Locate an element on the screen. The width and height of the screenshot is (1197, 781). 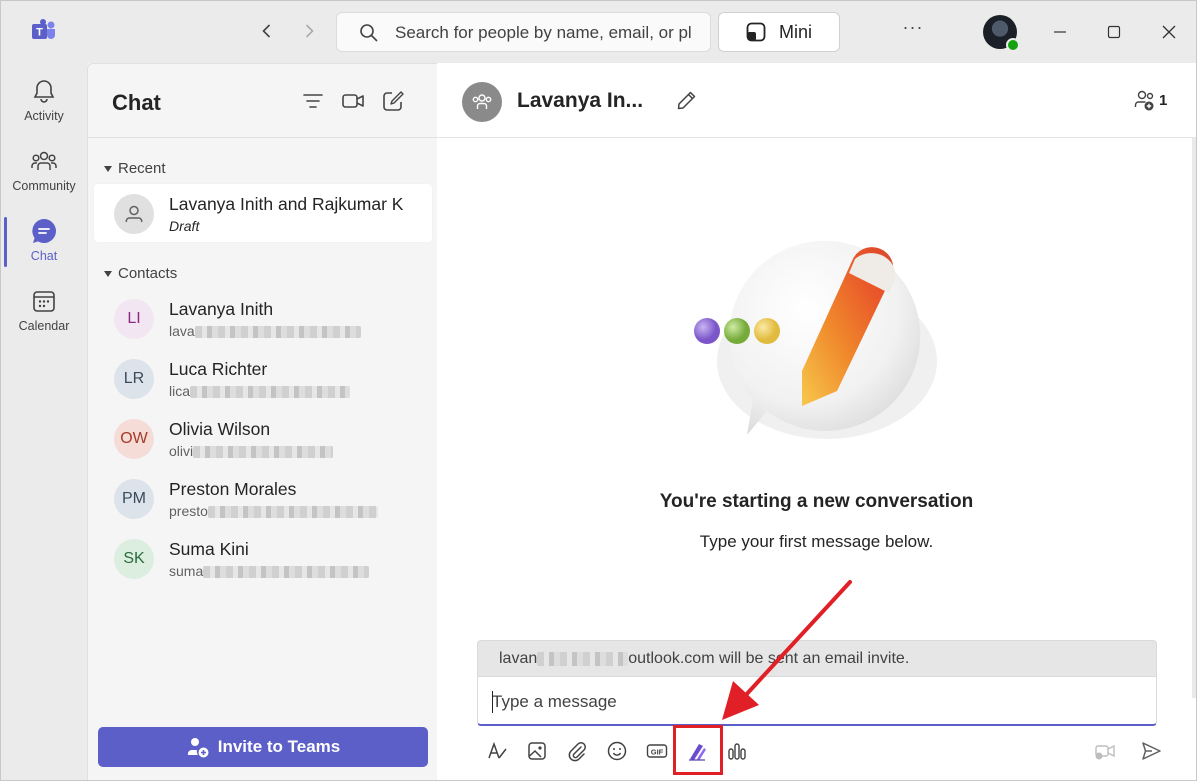
chat-item-draft-label: Draft is located at coordinates (184, 226).